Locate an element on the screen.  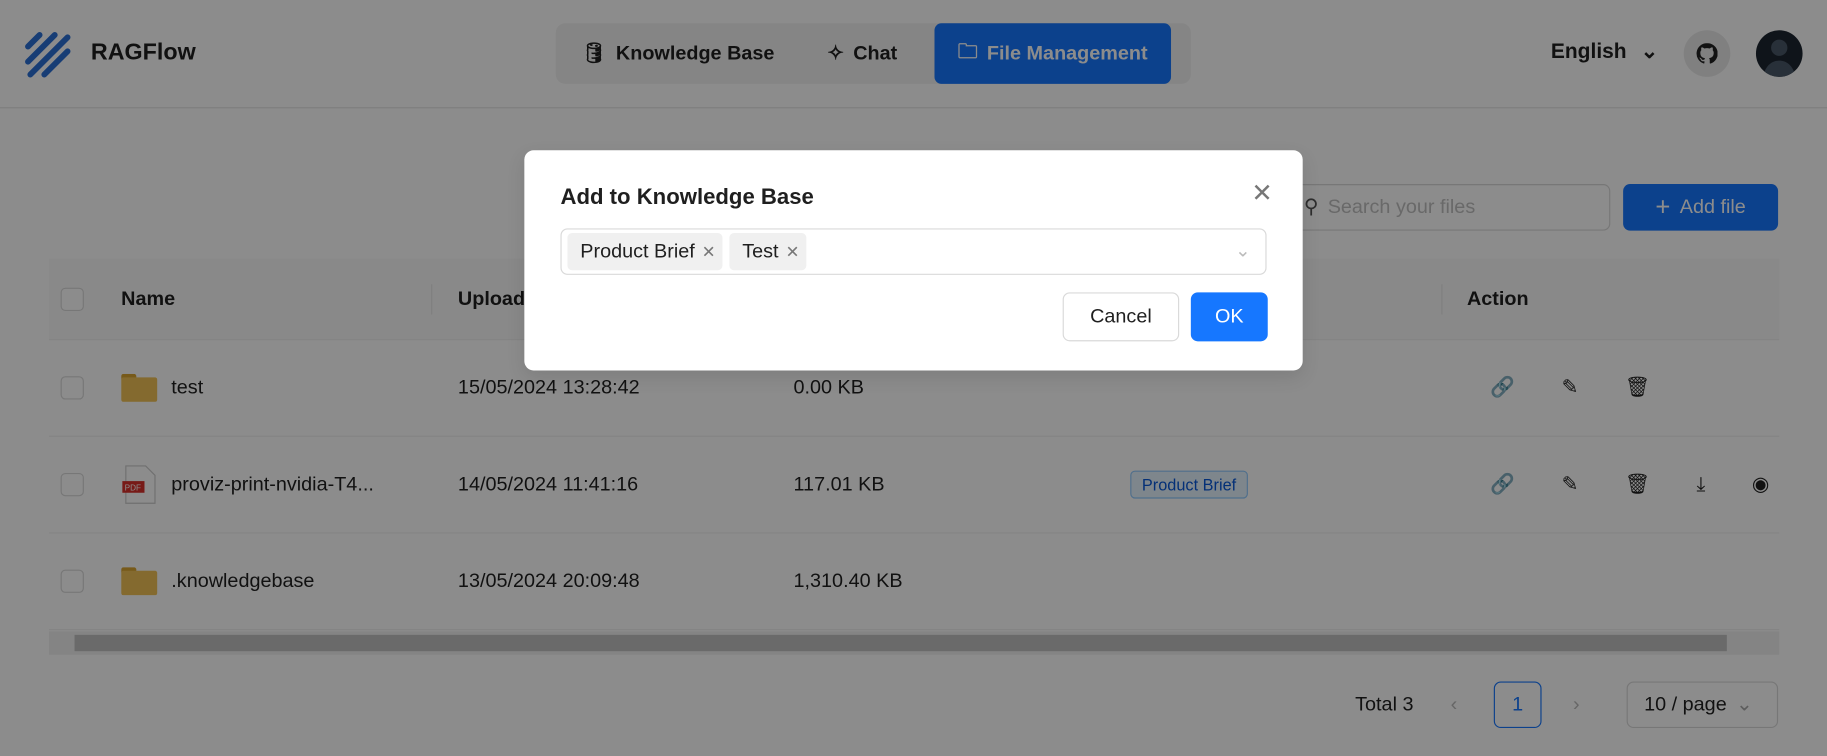
cancel-button: Cancel is located at coordinates (1121, 317).